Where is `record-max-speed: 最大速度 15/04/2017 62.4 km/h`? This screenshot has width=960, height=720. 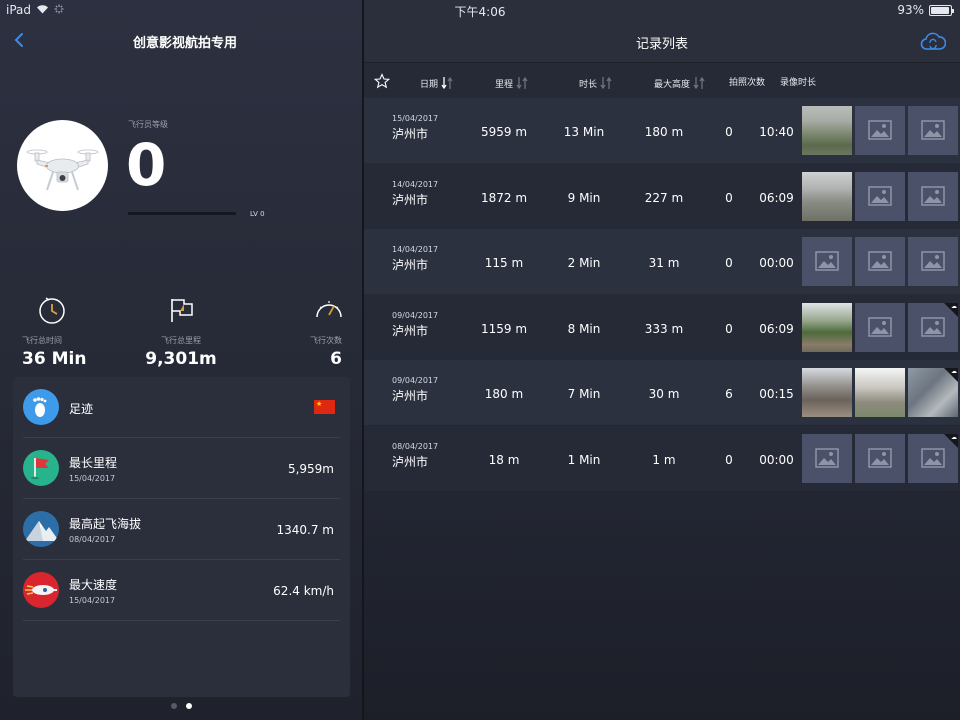 record-max-speed: 最大速度 15/04/2017 62.4 km/h is located at coordinates (181, 590).